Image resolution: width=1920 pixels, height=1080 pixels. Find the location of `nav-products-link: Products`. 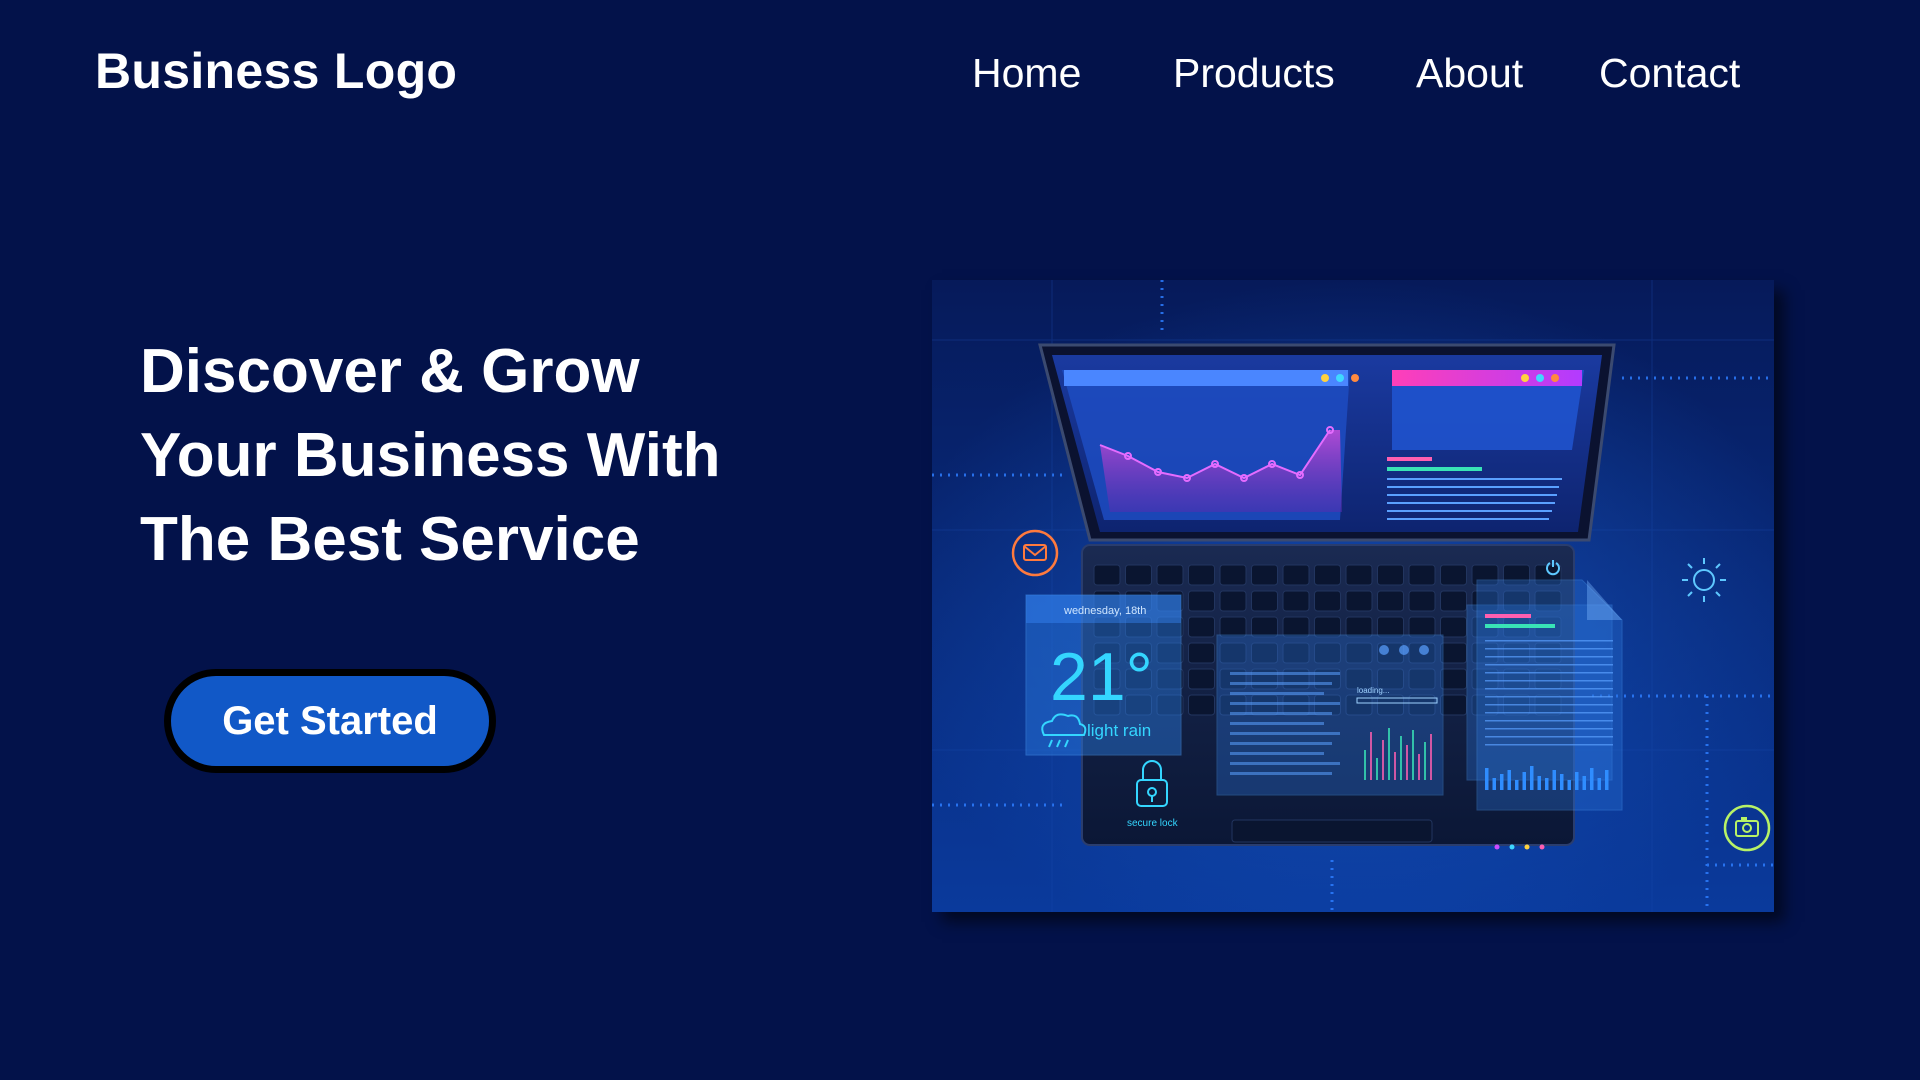

nav-products-link: Products is located at coordinates (1254, 73).